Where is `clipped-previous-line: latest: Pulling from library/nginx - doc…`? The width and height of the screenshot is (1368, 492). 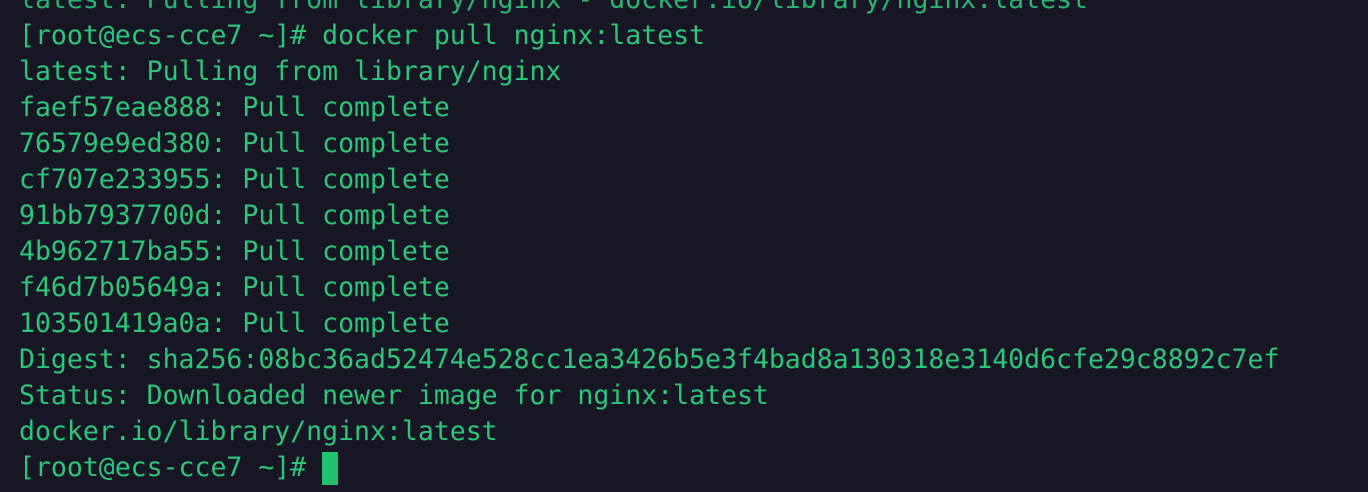 clipped-previous-line: latest: Pulling from library/nginx - doc… is located at coordinates (649, 9).